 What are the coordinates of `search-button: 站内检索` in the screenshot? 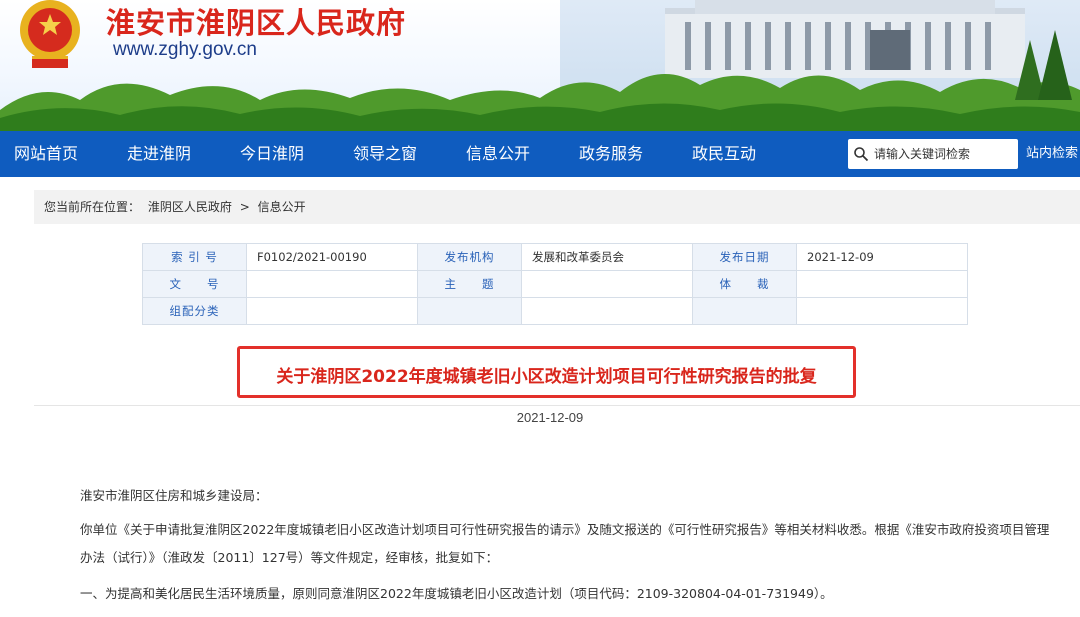 It's located at (1049, 154).